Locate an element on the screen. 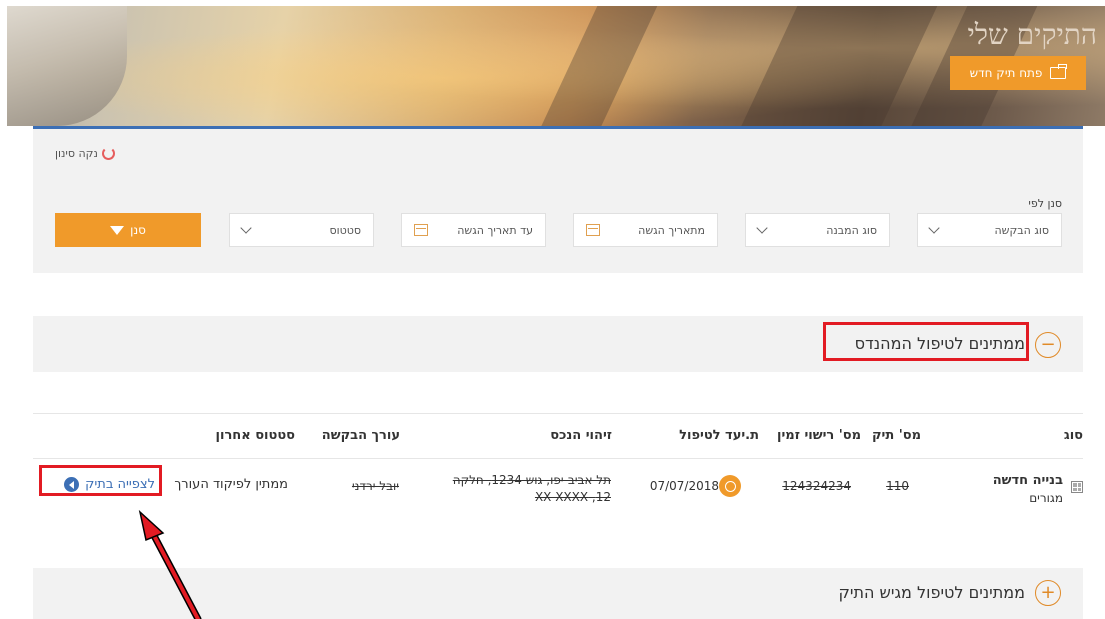 The width and height of the screenshot is (1105, 619). col-permit-no: מס' רישוי זמין is located at coordinates (819, 435).